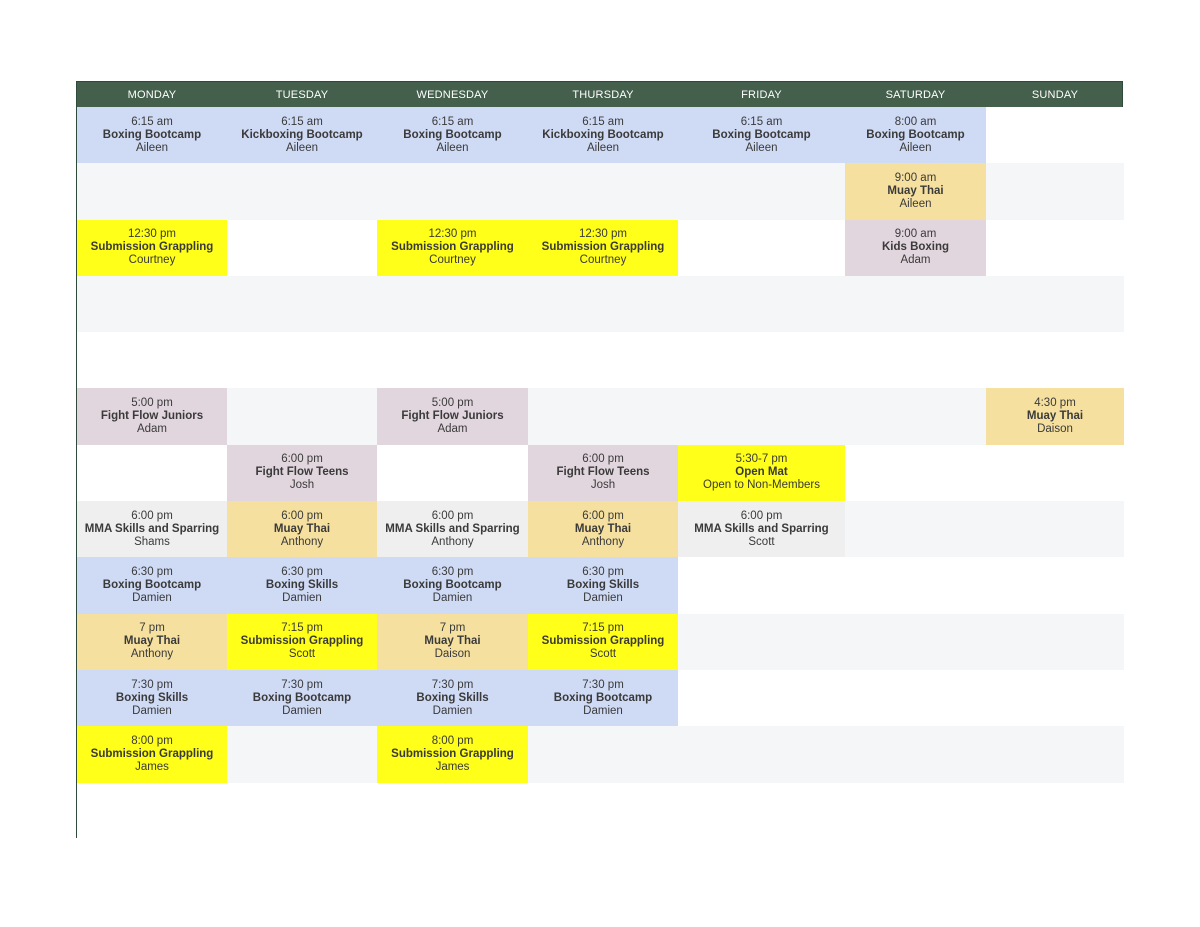  What do you see at coordinates (452, 529) in the screenshot?
I see `class-slot-wednesday: 6:00 pm MMA Skills and Sparring Anthony` at bounding box center [452, 529].